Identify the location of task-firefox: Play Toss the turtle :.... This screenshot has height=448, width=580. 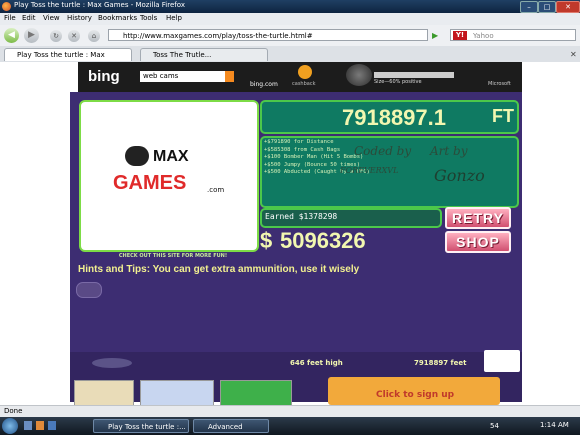
(141, 426).